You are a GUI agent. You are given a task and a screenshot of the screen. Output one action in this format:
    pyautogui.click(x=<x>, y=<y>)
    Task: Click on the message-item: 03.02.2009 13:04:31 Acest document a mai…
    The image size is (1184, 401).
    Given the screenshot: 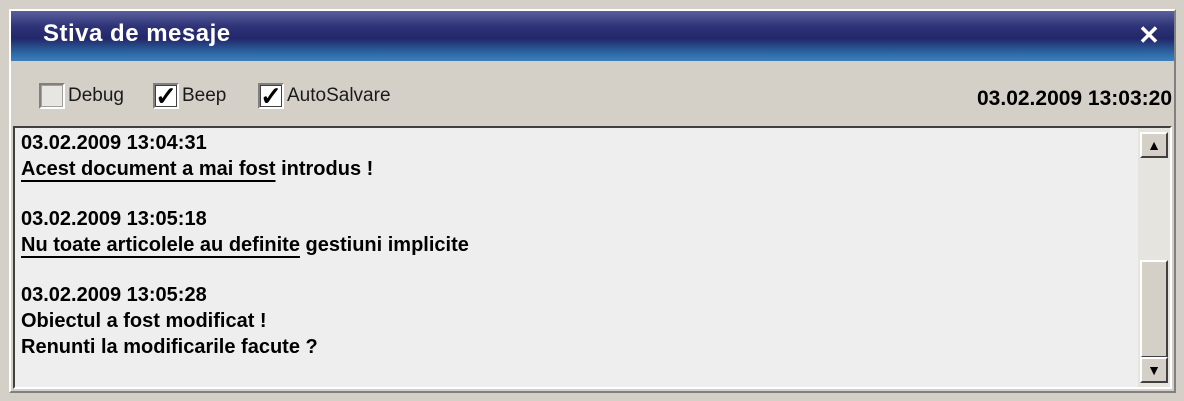 What is the action you would take?
    pyautogui.click(x=575, y=156)
    